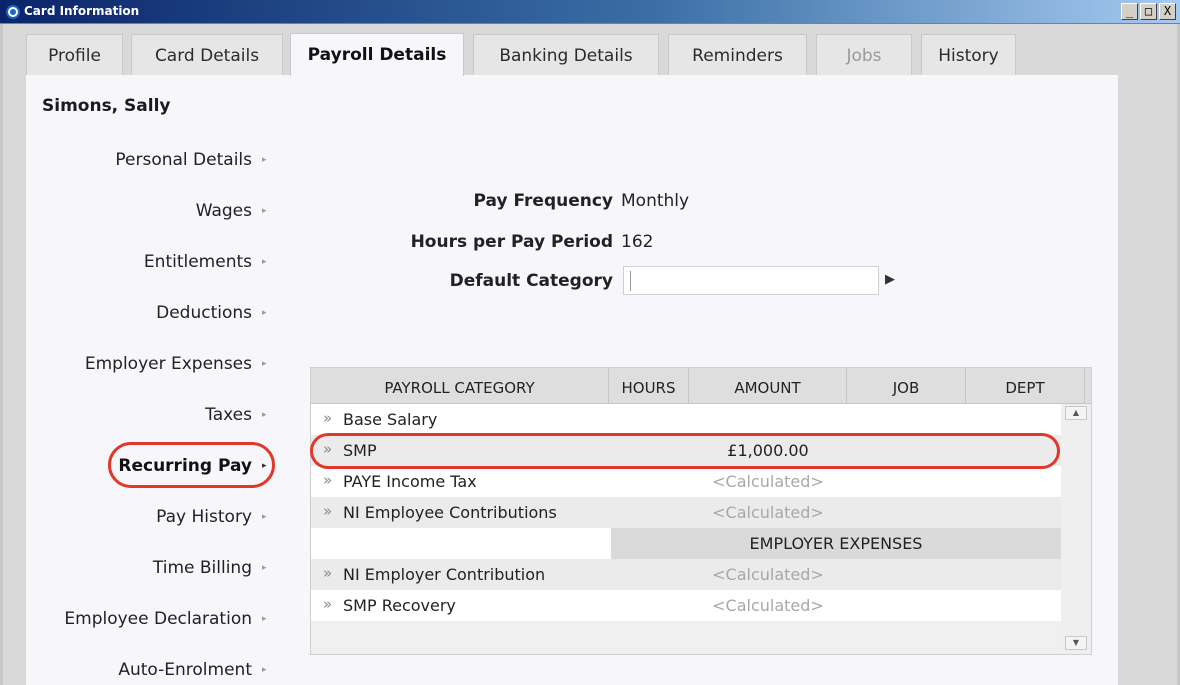 The height and width of the screenshot is (685, 1180). Describe the element at coordinates (13, 12) in the screenshot. I see `app-icon` at that location.